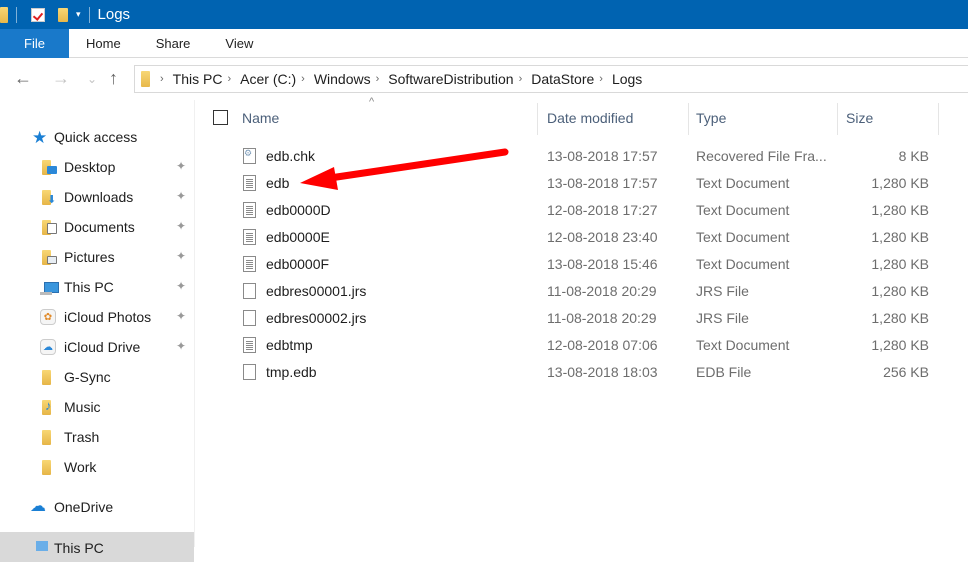  Describe the element at coordinates (268, 79) in the screenshot. I see `breadcrumb-acer-c: Acer (C:)` at that location.